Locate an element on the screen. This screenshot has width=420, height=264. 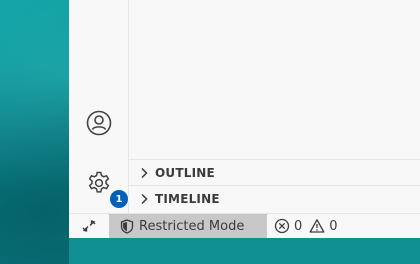
remote-button is located at coordinates (89, 226).